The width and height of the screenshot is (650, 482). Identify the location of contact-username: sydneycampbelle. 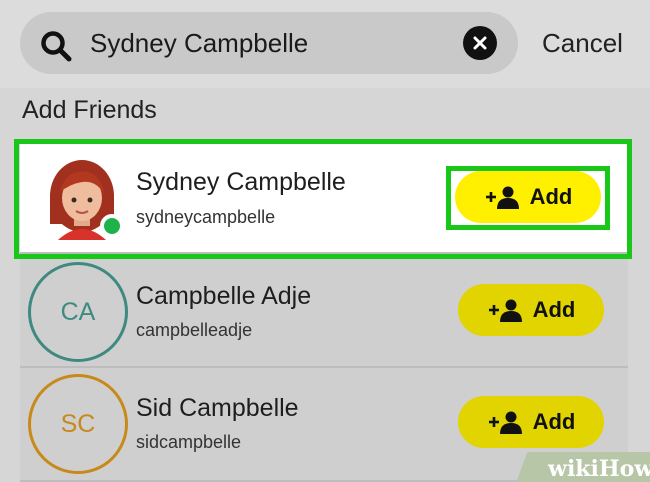
(206, 217).